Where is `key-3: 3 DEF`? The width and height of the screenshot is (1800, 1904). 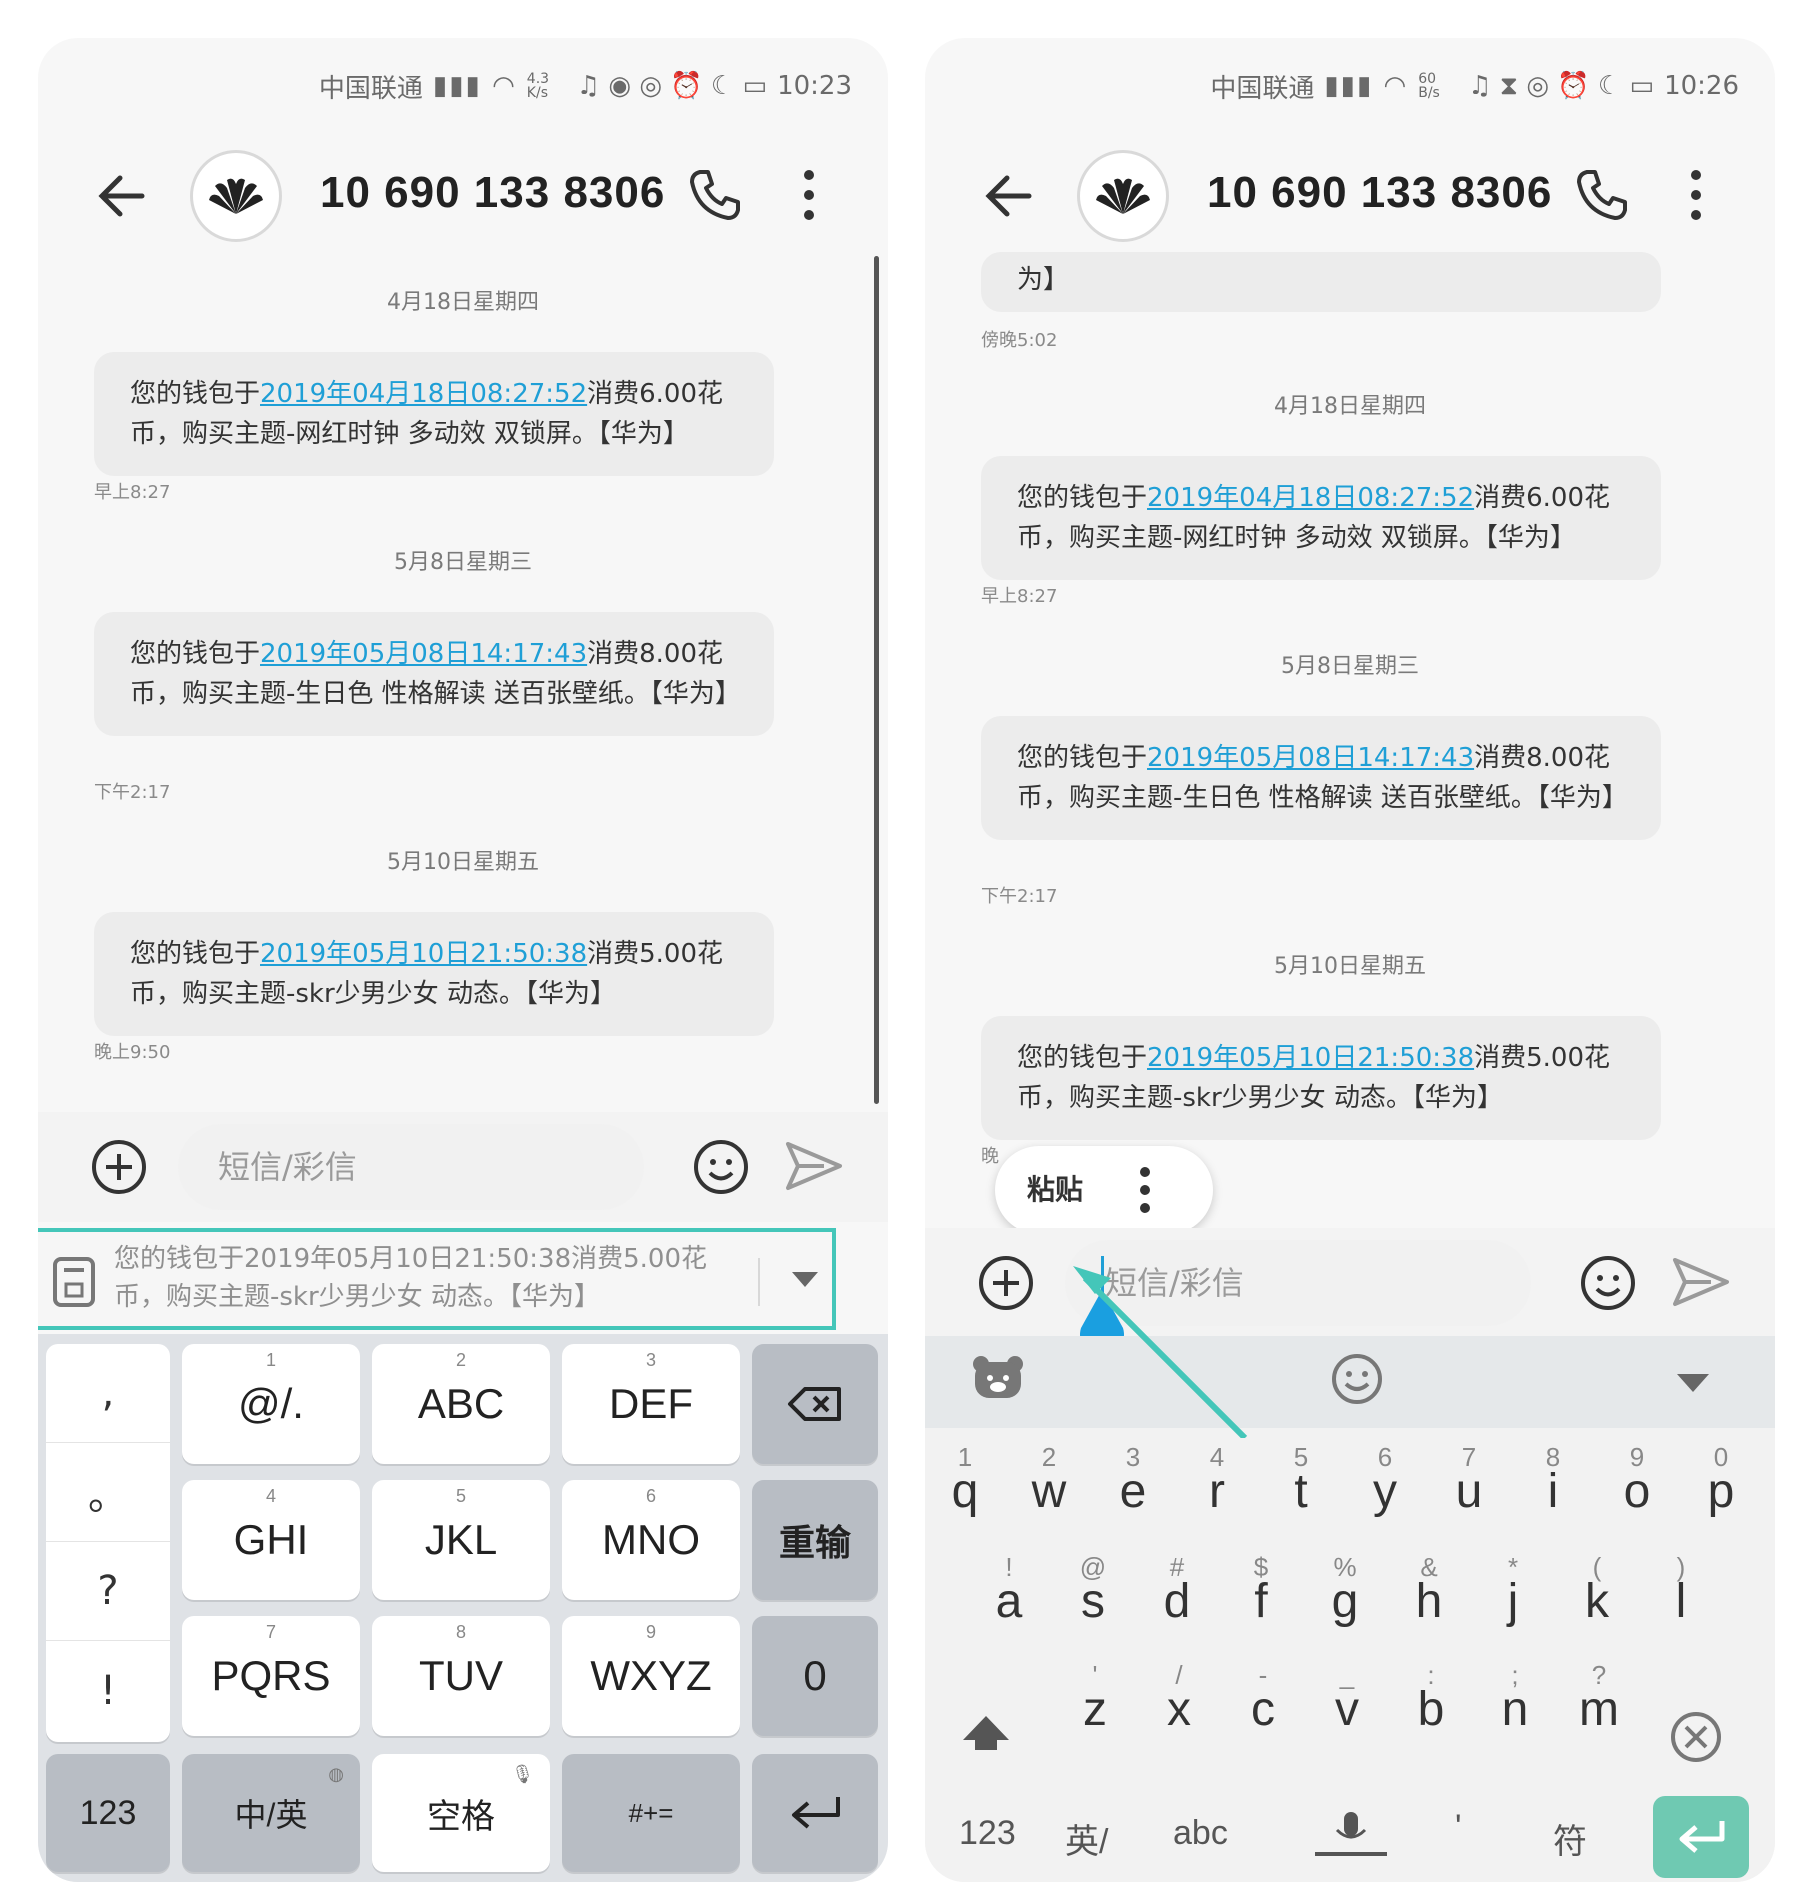
key-3: 3 DEF is located at coordinates (651, 1404).